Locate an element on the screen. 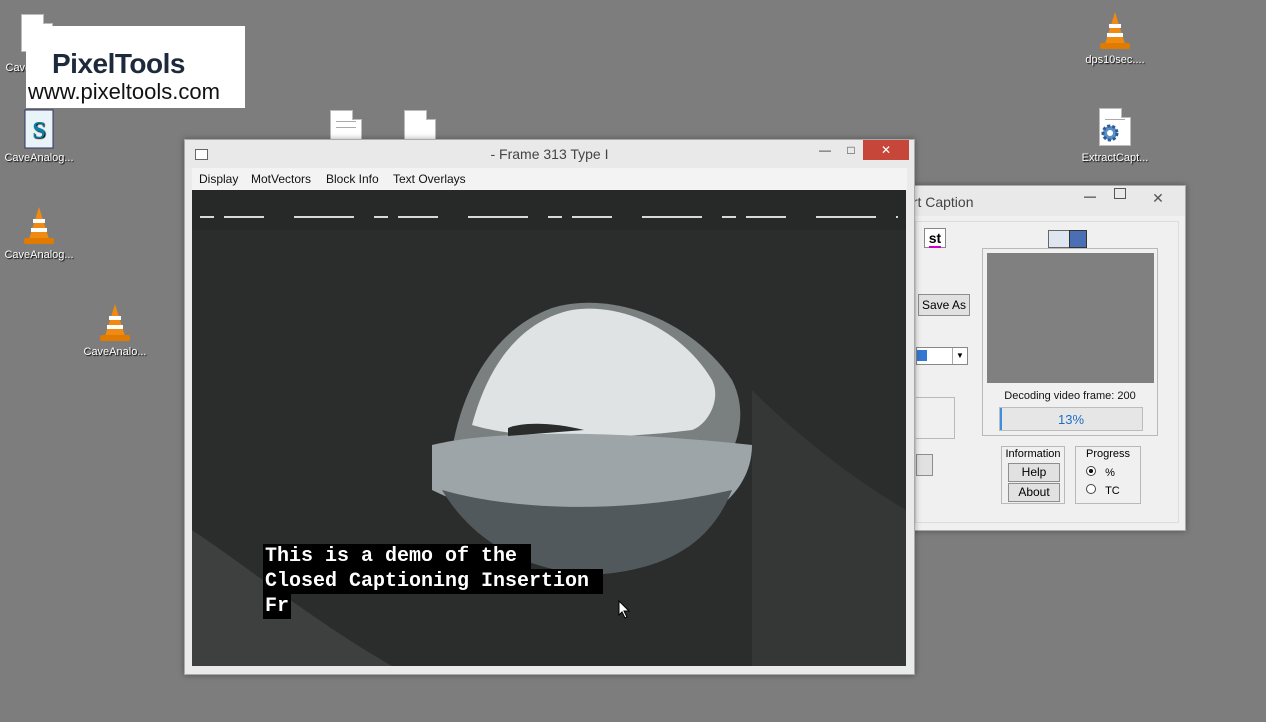  caption-tool-title: ert Caption is located at coordinates (939, 202).